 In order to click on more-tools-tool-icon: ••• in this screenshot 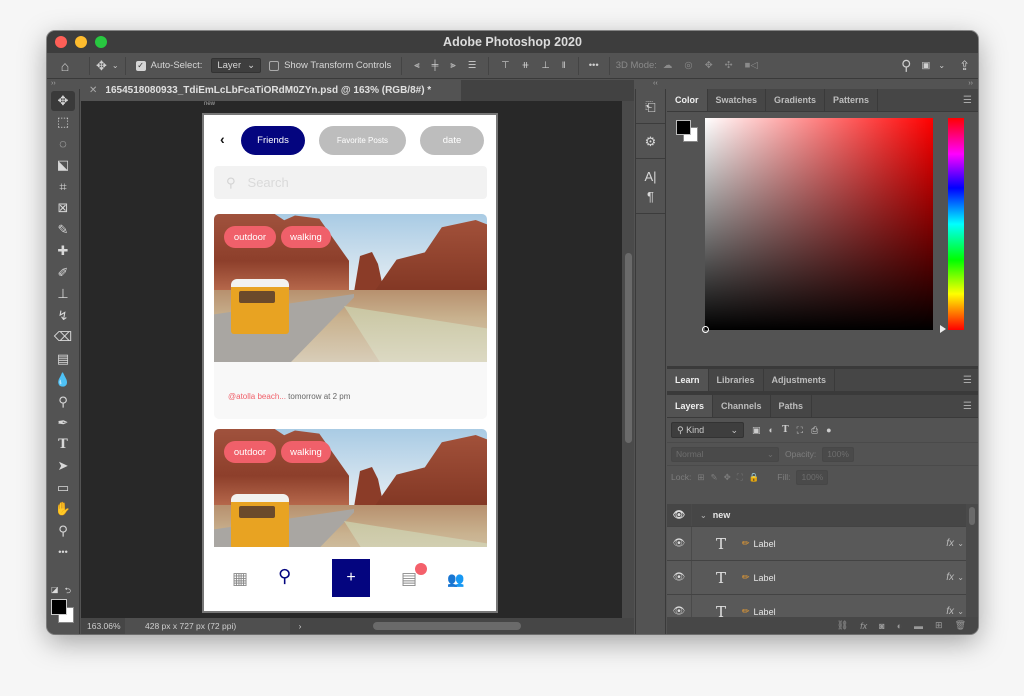, I will do `click(63, 552)`.